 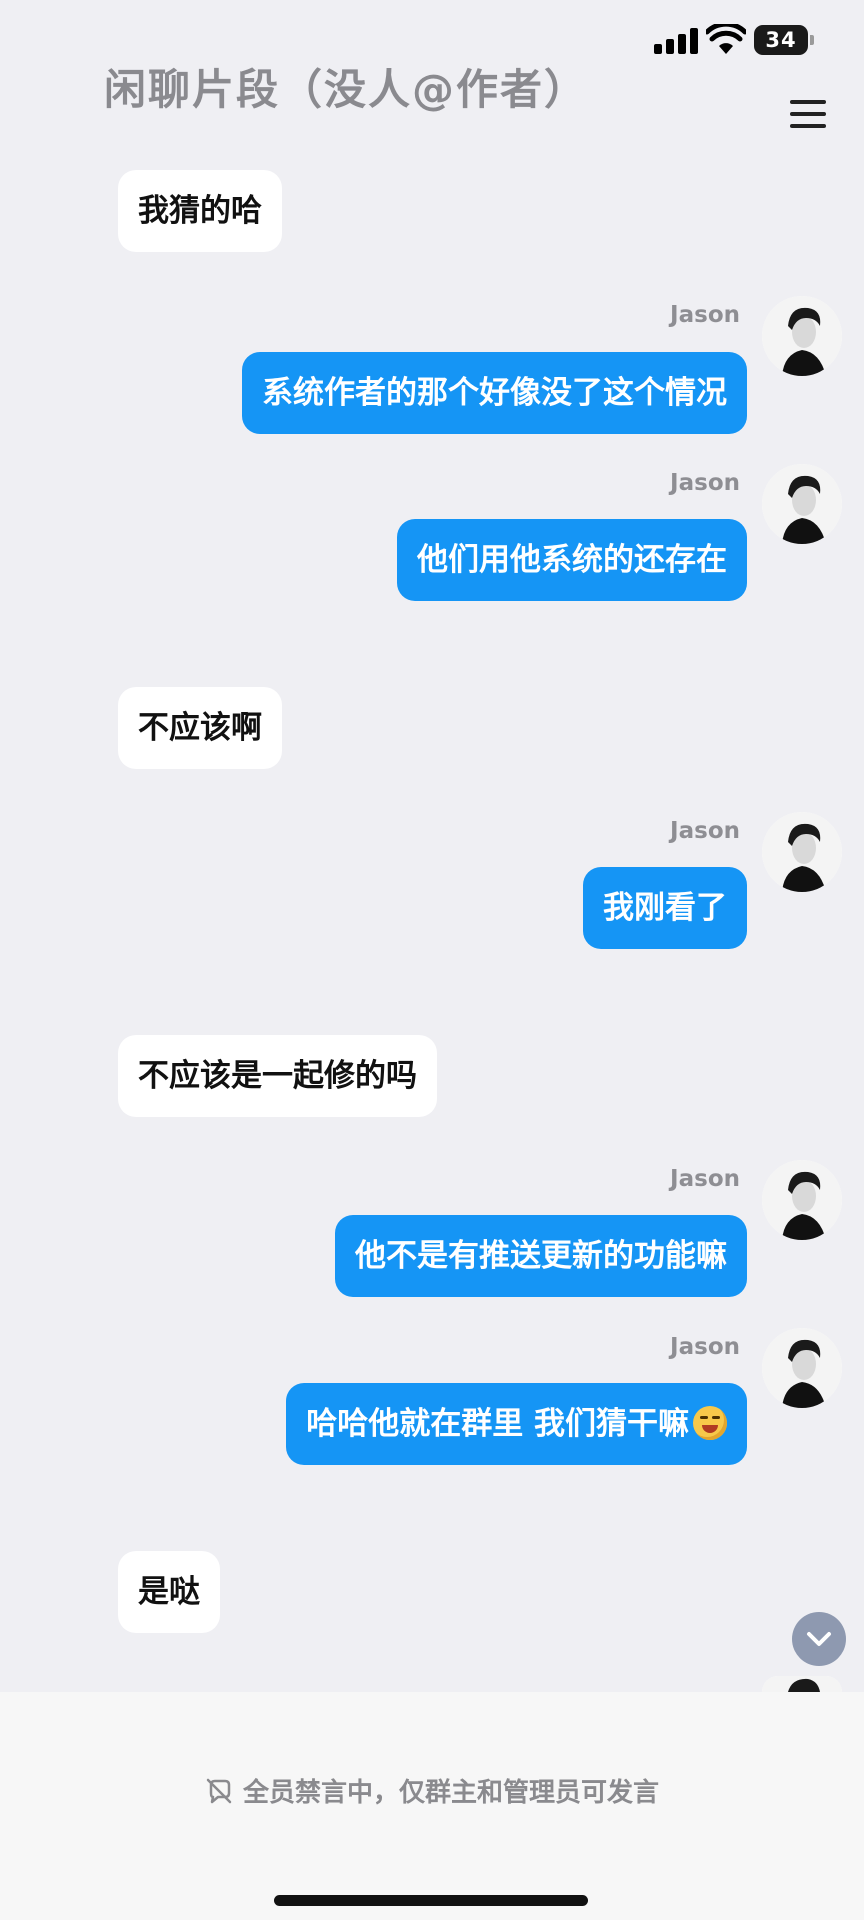 I want to click on input-area: 全员禁言中，仅群主和管理员可发言, so click(x=432, y=1806).